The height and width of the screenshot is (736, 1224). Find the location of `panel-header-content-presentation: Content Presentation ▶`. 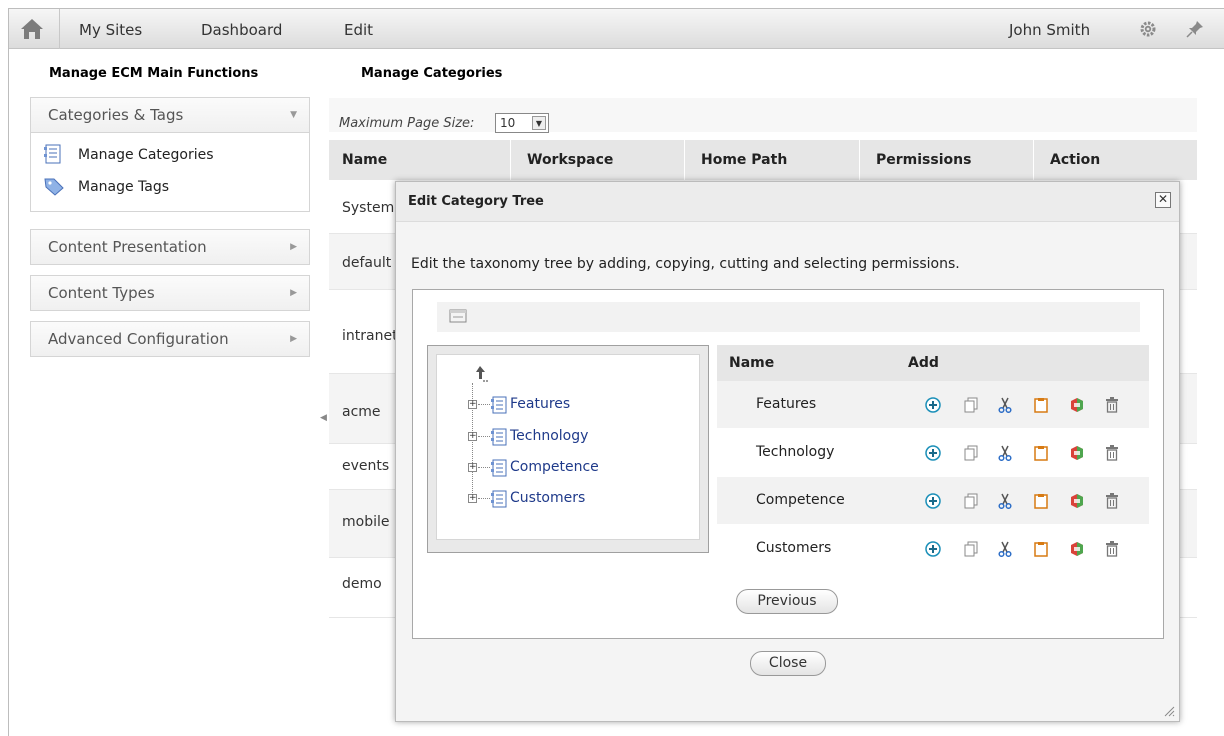

panel-header-content-presentation: Content Presentation ▶ is located at coordinates (170, 247).